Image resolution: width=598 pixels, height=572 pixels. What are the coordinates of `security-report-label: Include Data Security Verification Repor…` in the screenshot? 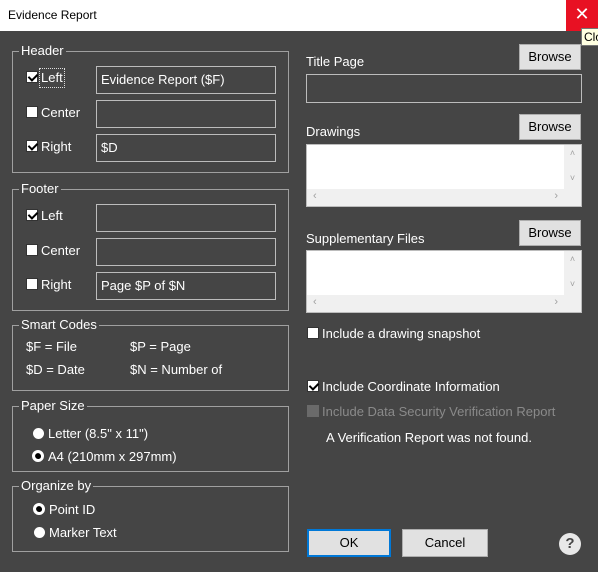 It's located at (439, 411).